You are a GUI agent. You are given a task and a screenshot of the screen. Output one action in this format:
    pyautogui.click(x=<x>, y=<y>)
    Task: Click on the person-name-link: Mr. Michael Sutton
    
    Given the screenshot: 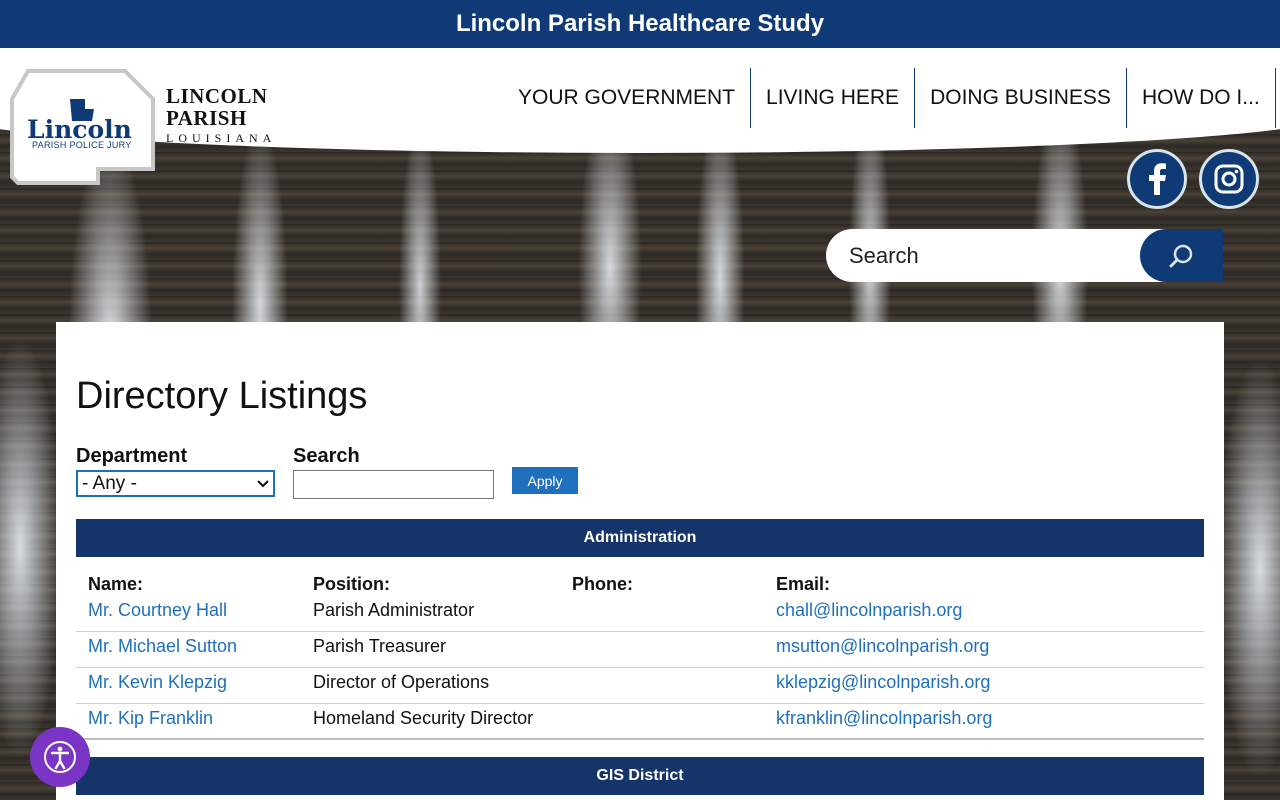 What is the action you would take?
    pyautogui.click(x=162, y=646)
    